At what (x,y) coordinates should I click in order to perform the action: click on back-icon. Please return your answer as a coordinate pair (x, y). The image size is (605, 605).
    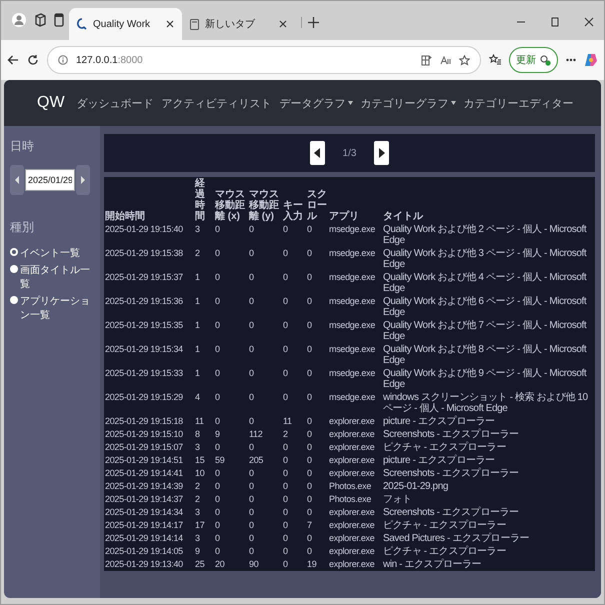
    Looking at the image, I should click on (13, 60).